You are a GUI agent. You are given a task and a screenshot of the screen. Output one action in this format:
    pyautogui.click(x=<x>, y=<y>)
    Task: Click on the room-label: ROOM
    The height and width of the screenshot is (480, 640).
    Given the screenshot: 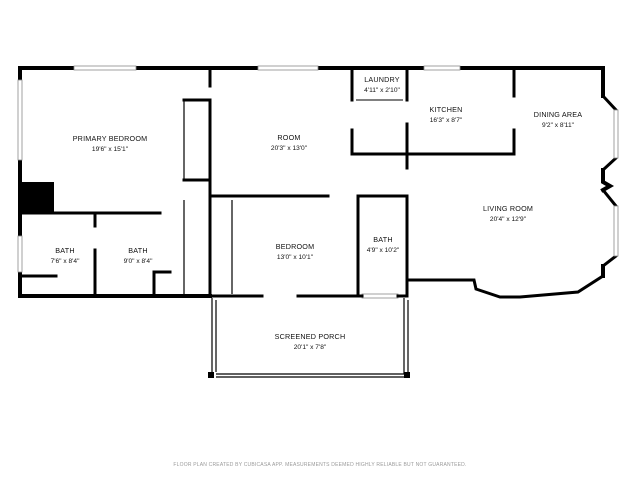 What is the action you would take?
    pyautogui.click(x=288, y=137)
    